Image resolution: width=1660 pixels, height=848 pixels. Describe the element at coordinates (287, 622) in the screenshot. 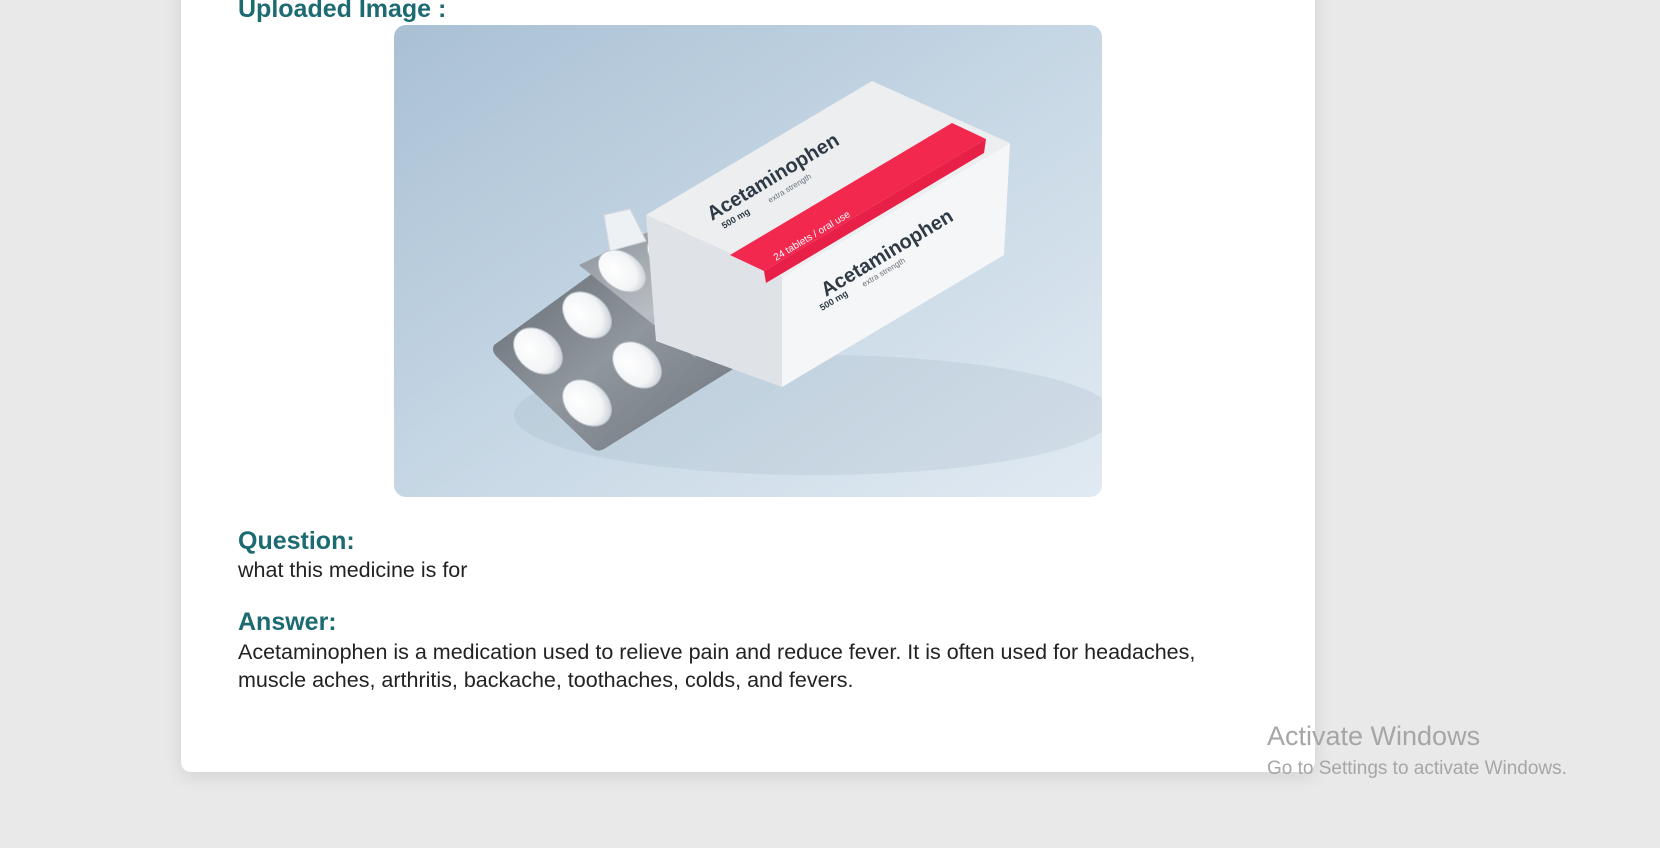

I see `answer-heading: Answer:` at that location.